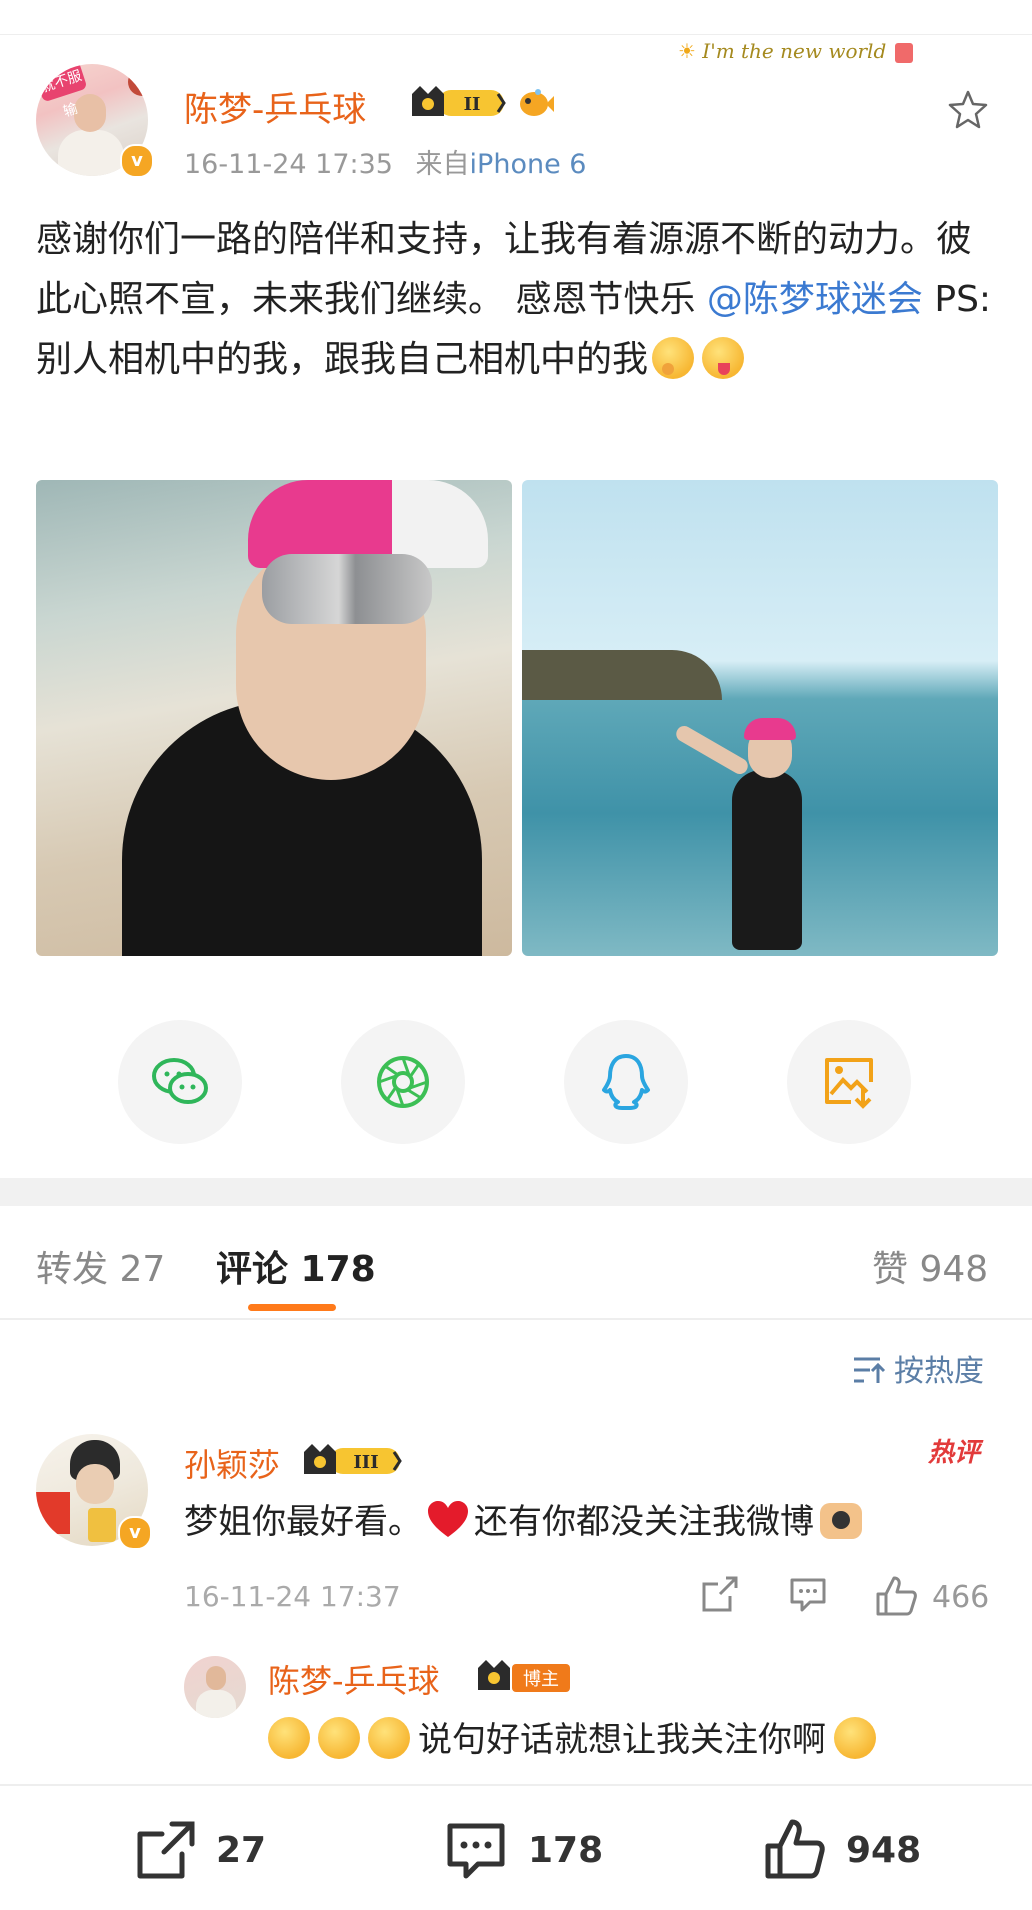  Describe the element at coordinates (720, 1594) in the screenshot. I see `comment-share-icon` at that location.